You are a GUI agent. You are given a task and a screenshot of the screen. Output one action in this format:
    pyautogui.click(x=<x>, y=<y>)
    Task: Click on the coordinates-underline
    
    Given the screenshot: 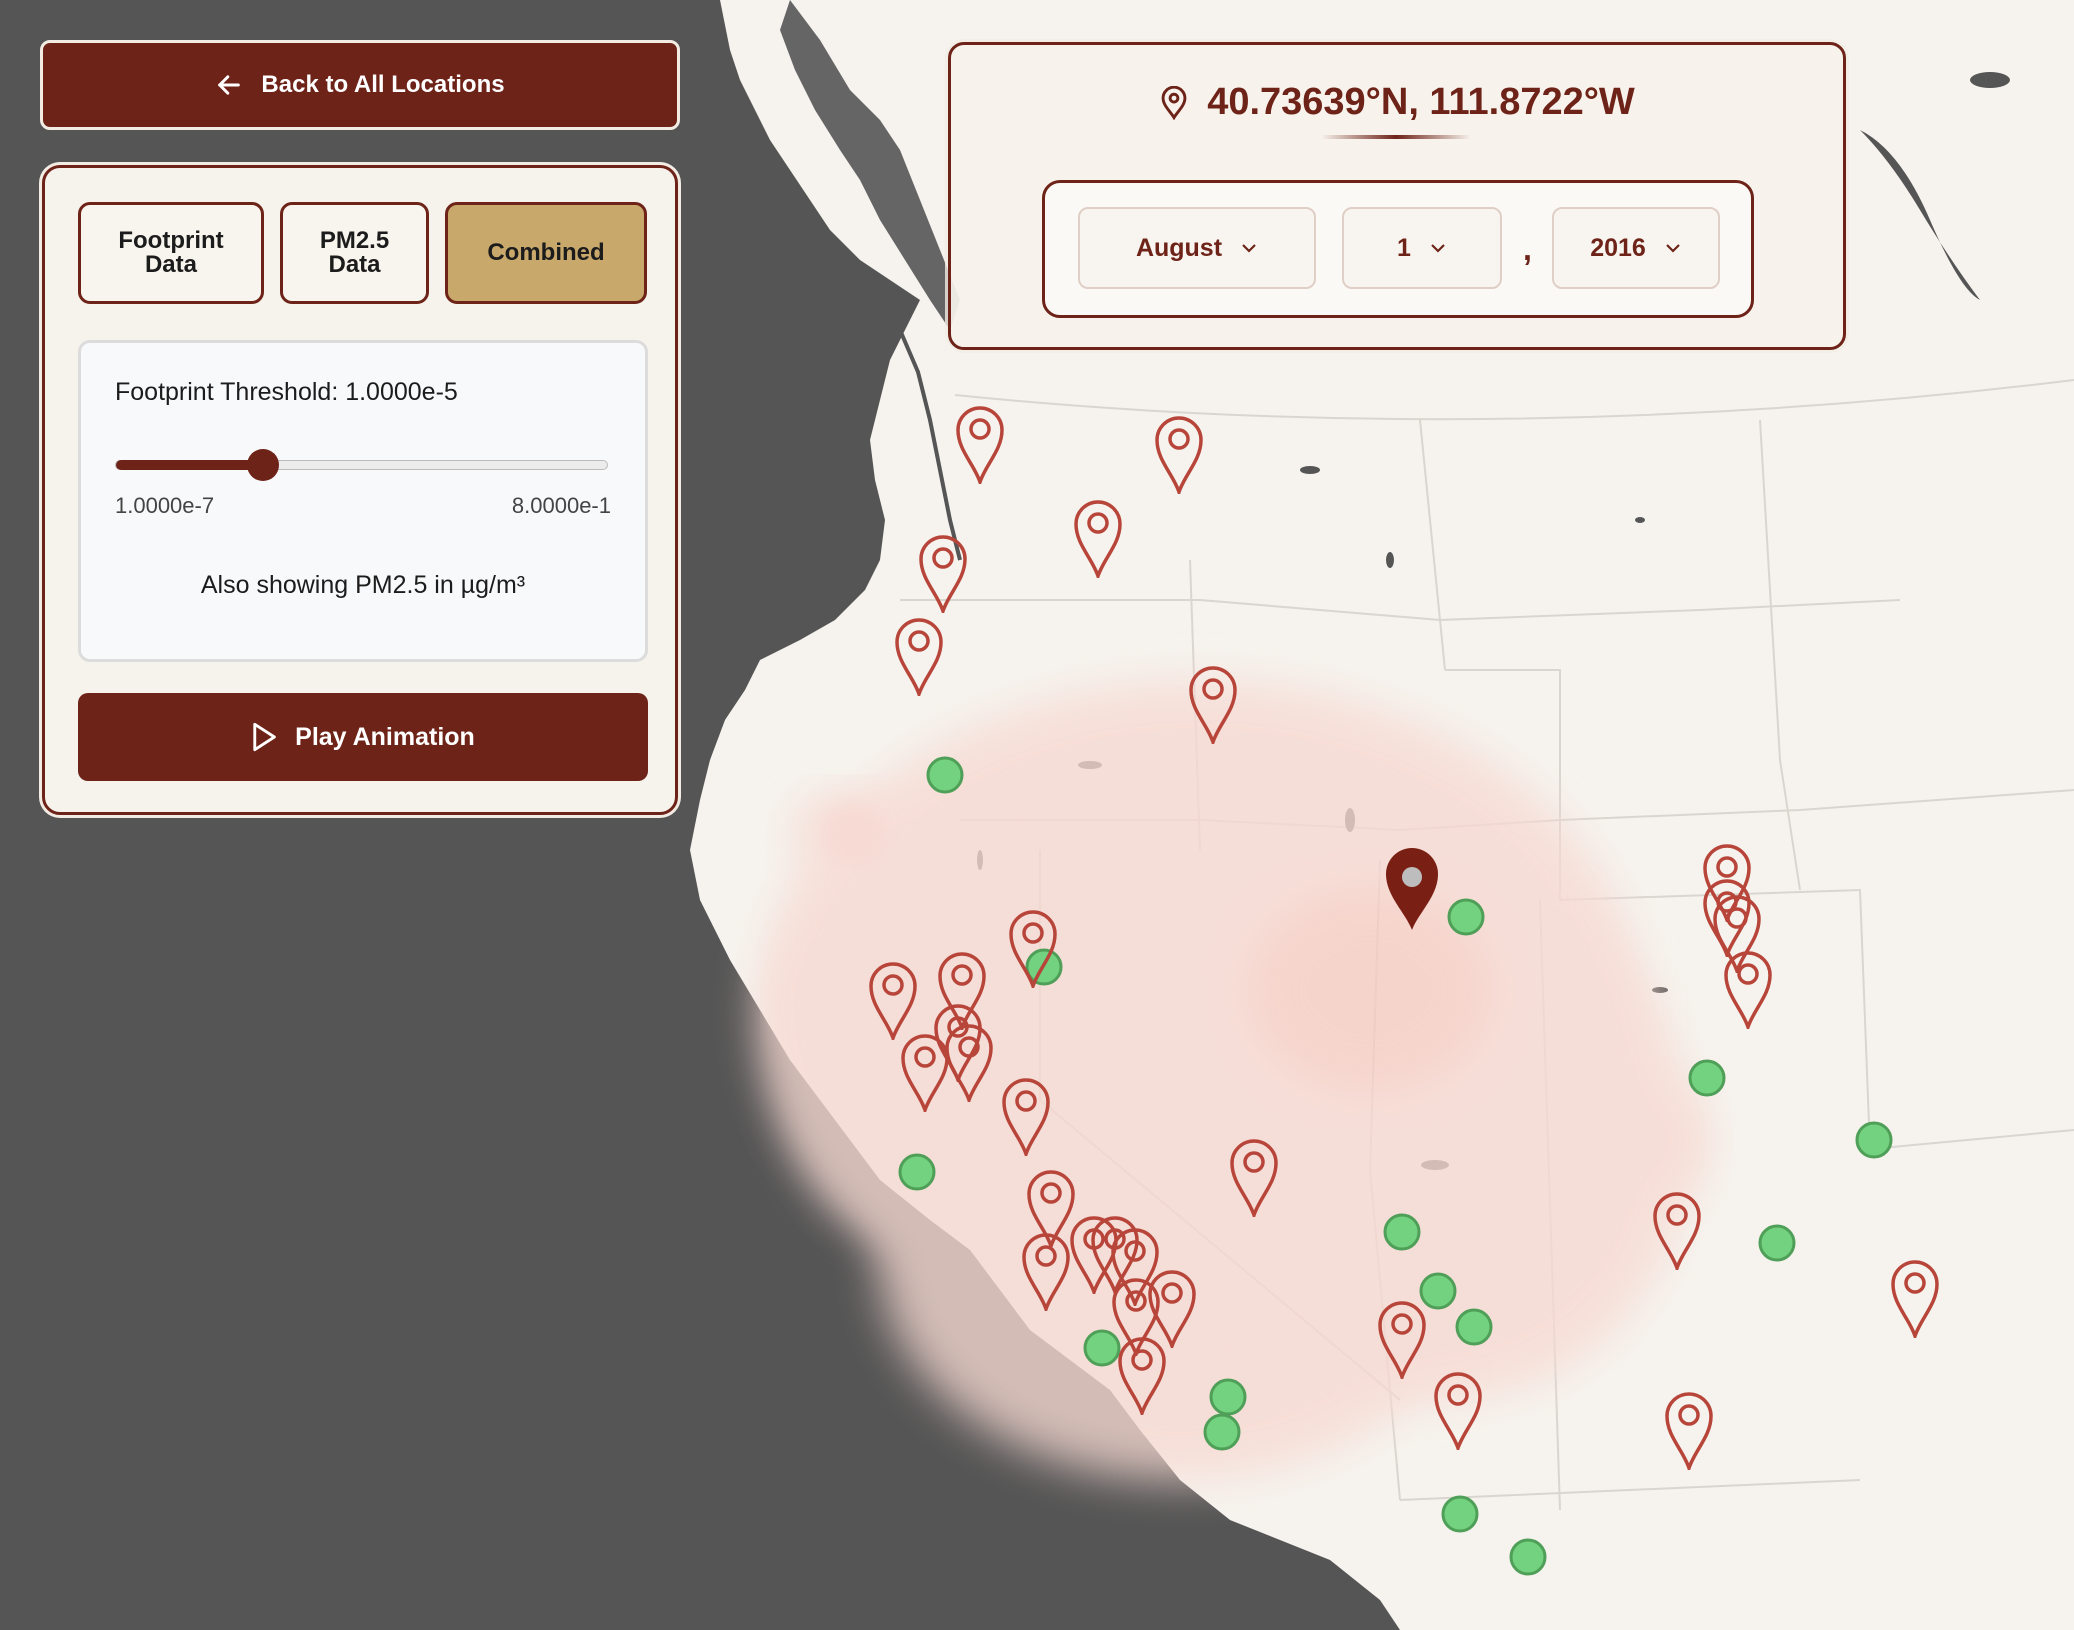 What is the action you would take?
    pyautogui.click(x=1396, y=137)
    